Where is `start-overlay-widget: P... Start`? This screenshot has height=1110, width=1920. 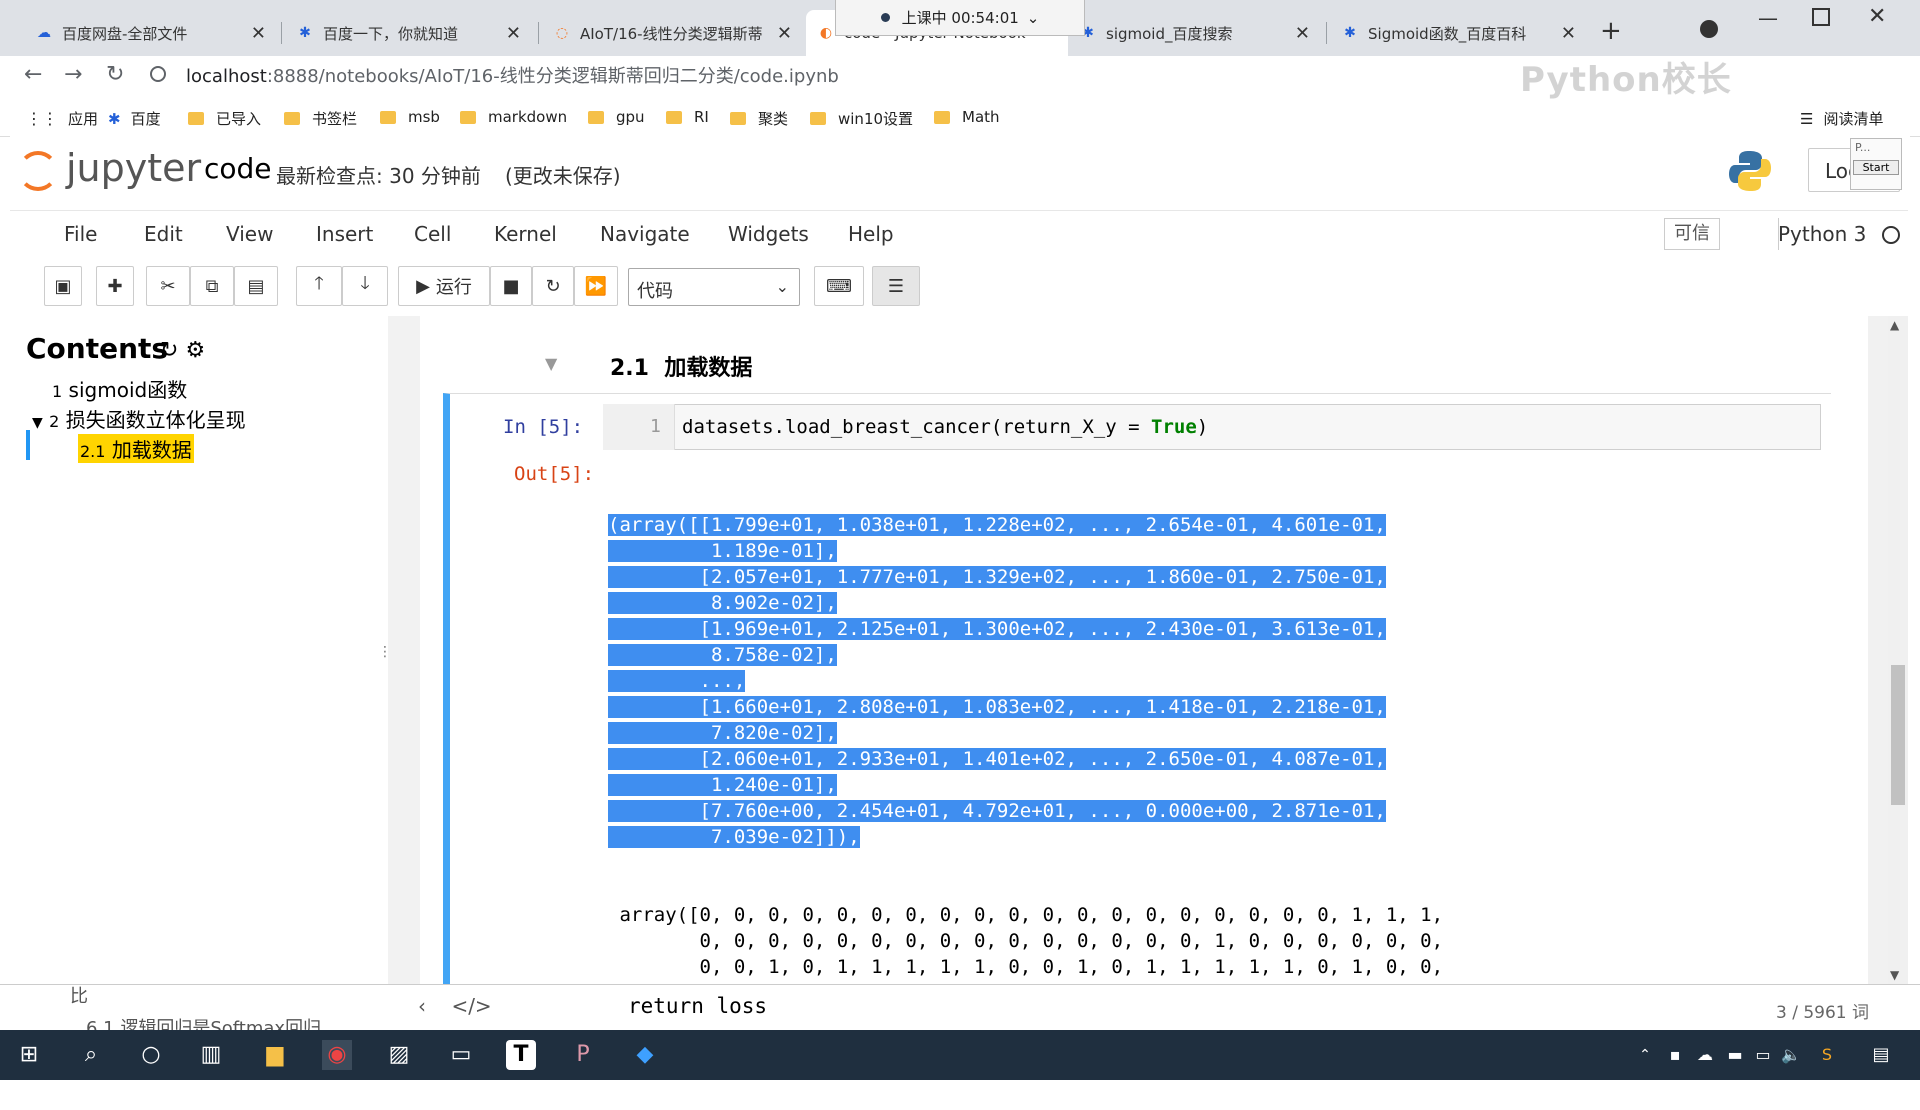 start-overlay-widget: P... Start is located at coordinates (1876, 164).